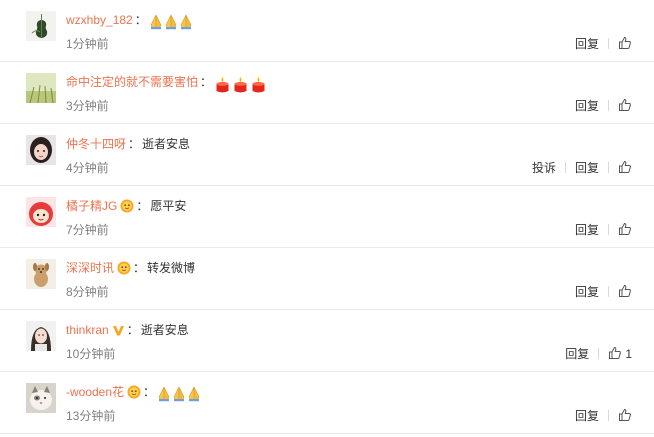 Image resolution: width=654 pixels, height=437 pixels. I want to click on comment-line: 命中注定的就不需要害怕：, so click(167, 83).